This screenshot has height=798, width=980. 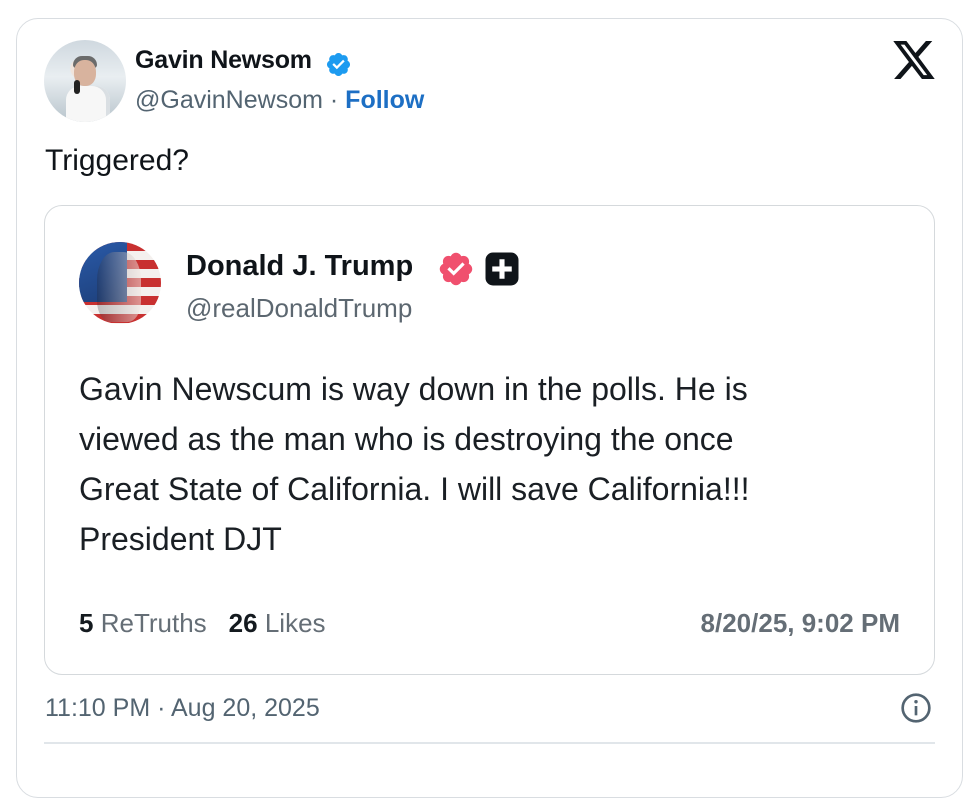 What do you see at coordinates (85, 81) in the screenshot?
I see `author-avatar` at bounding box center [85, 81].